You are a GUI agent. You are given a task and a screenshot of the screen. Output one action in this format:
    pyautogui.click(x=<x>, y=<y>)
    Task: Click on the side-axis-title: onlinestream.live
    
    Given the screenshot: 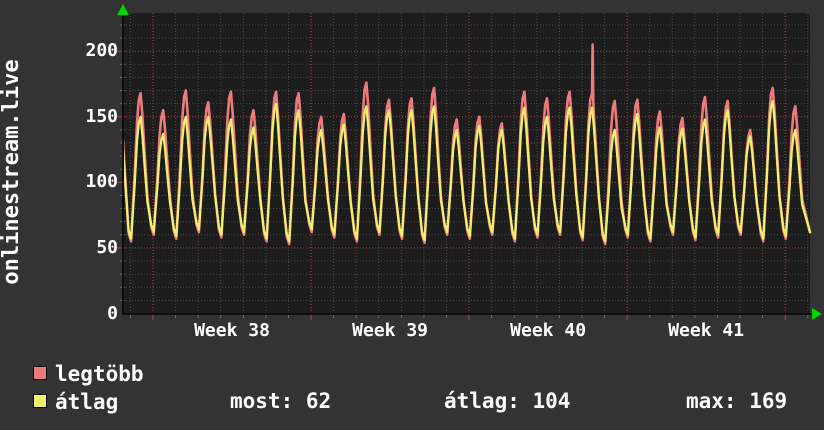 What is the action you would take?
    pyautogui.click(x=12, y=172)
    